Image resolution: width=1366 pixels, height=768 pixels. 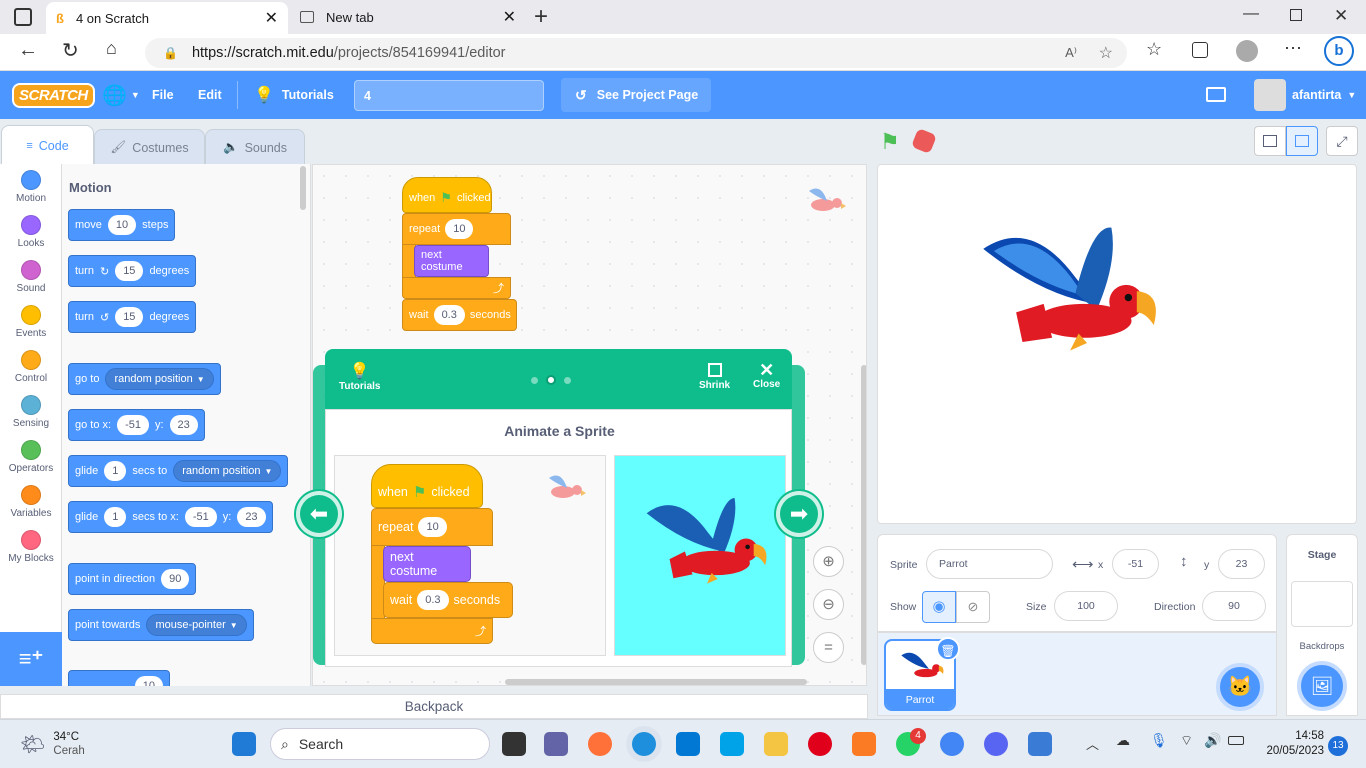 What do you see at coordinates (1068, 288) in the screenshot?
I see `stage-parrot-sprite` at bounding box center [1068, 288].